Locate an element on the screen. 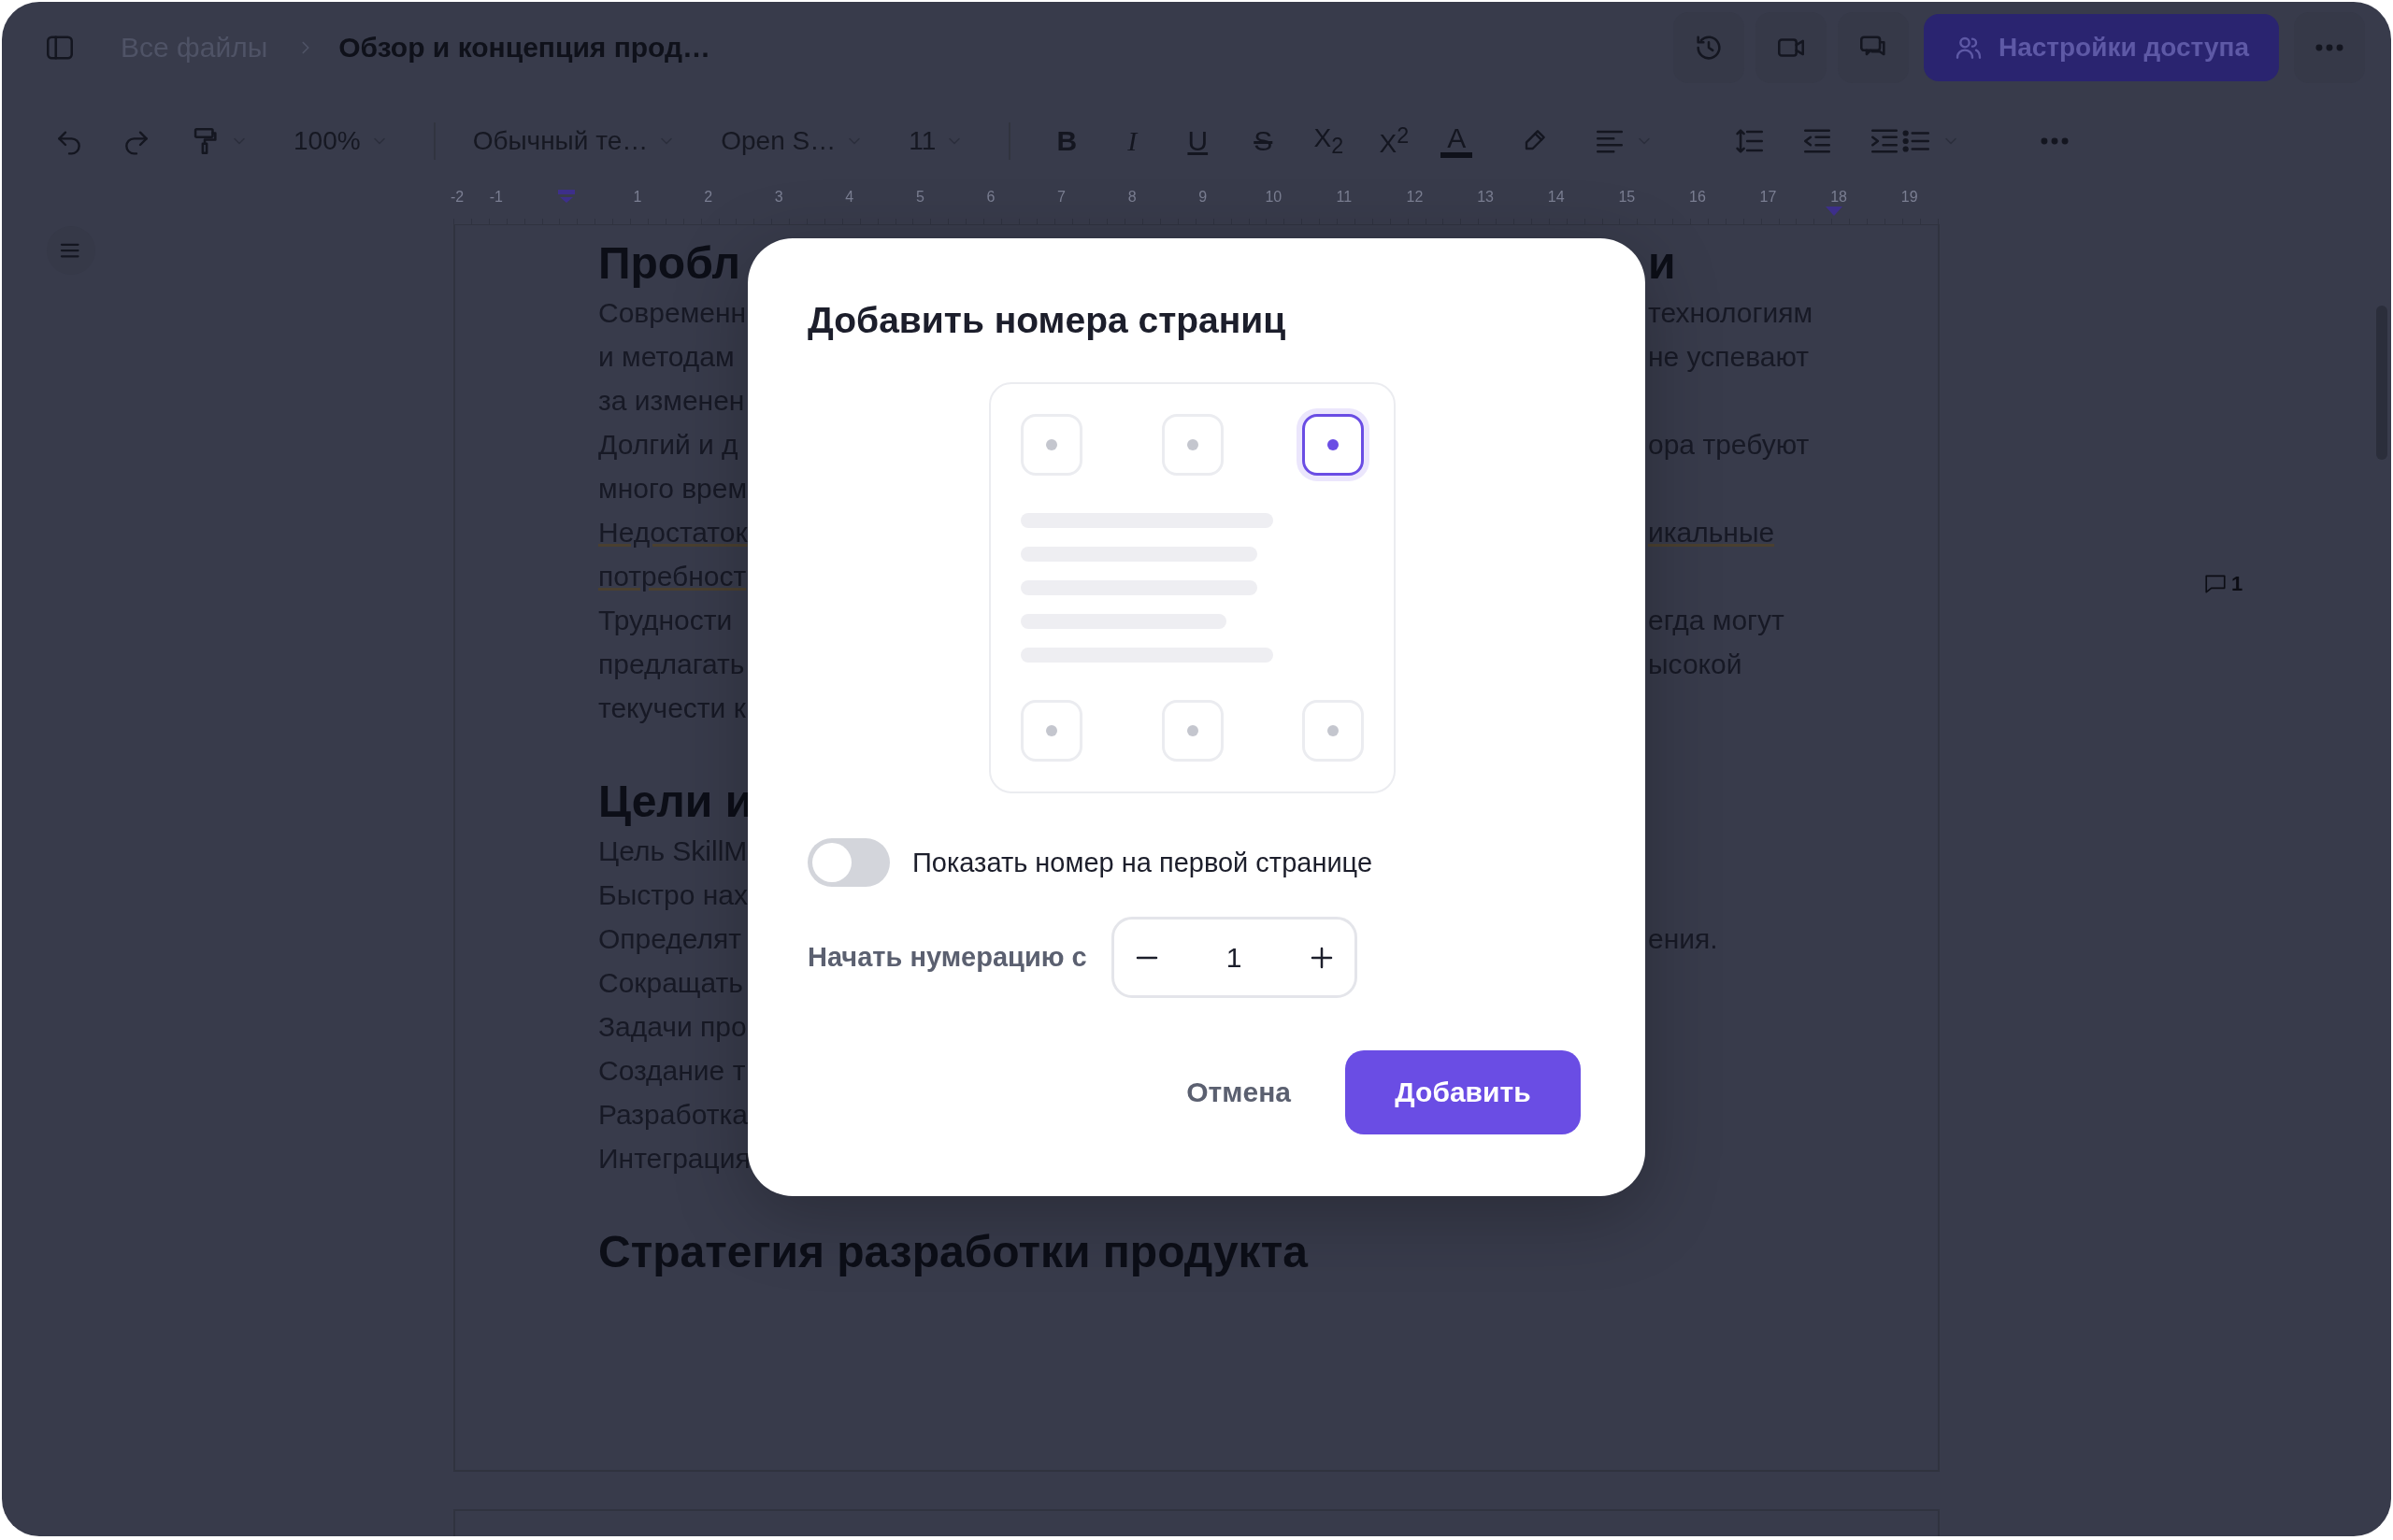 Image resolution: width=2393 pixels, height=1540 pixels. ruler-label: 7 is located at coordinates (1062, 197).